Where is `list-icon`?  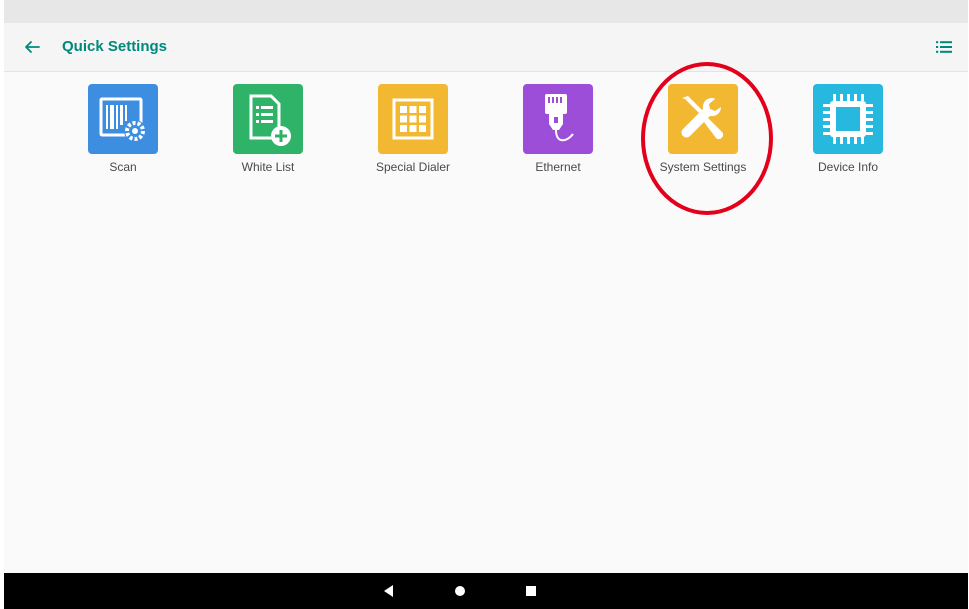
list-icon is located at coordinates (944, 47).